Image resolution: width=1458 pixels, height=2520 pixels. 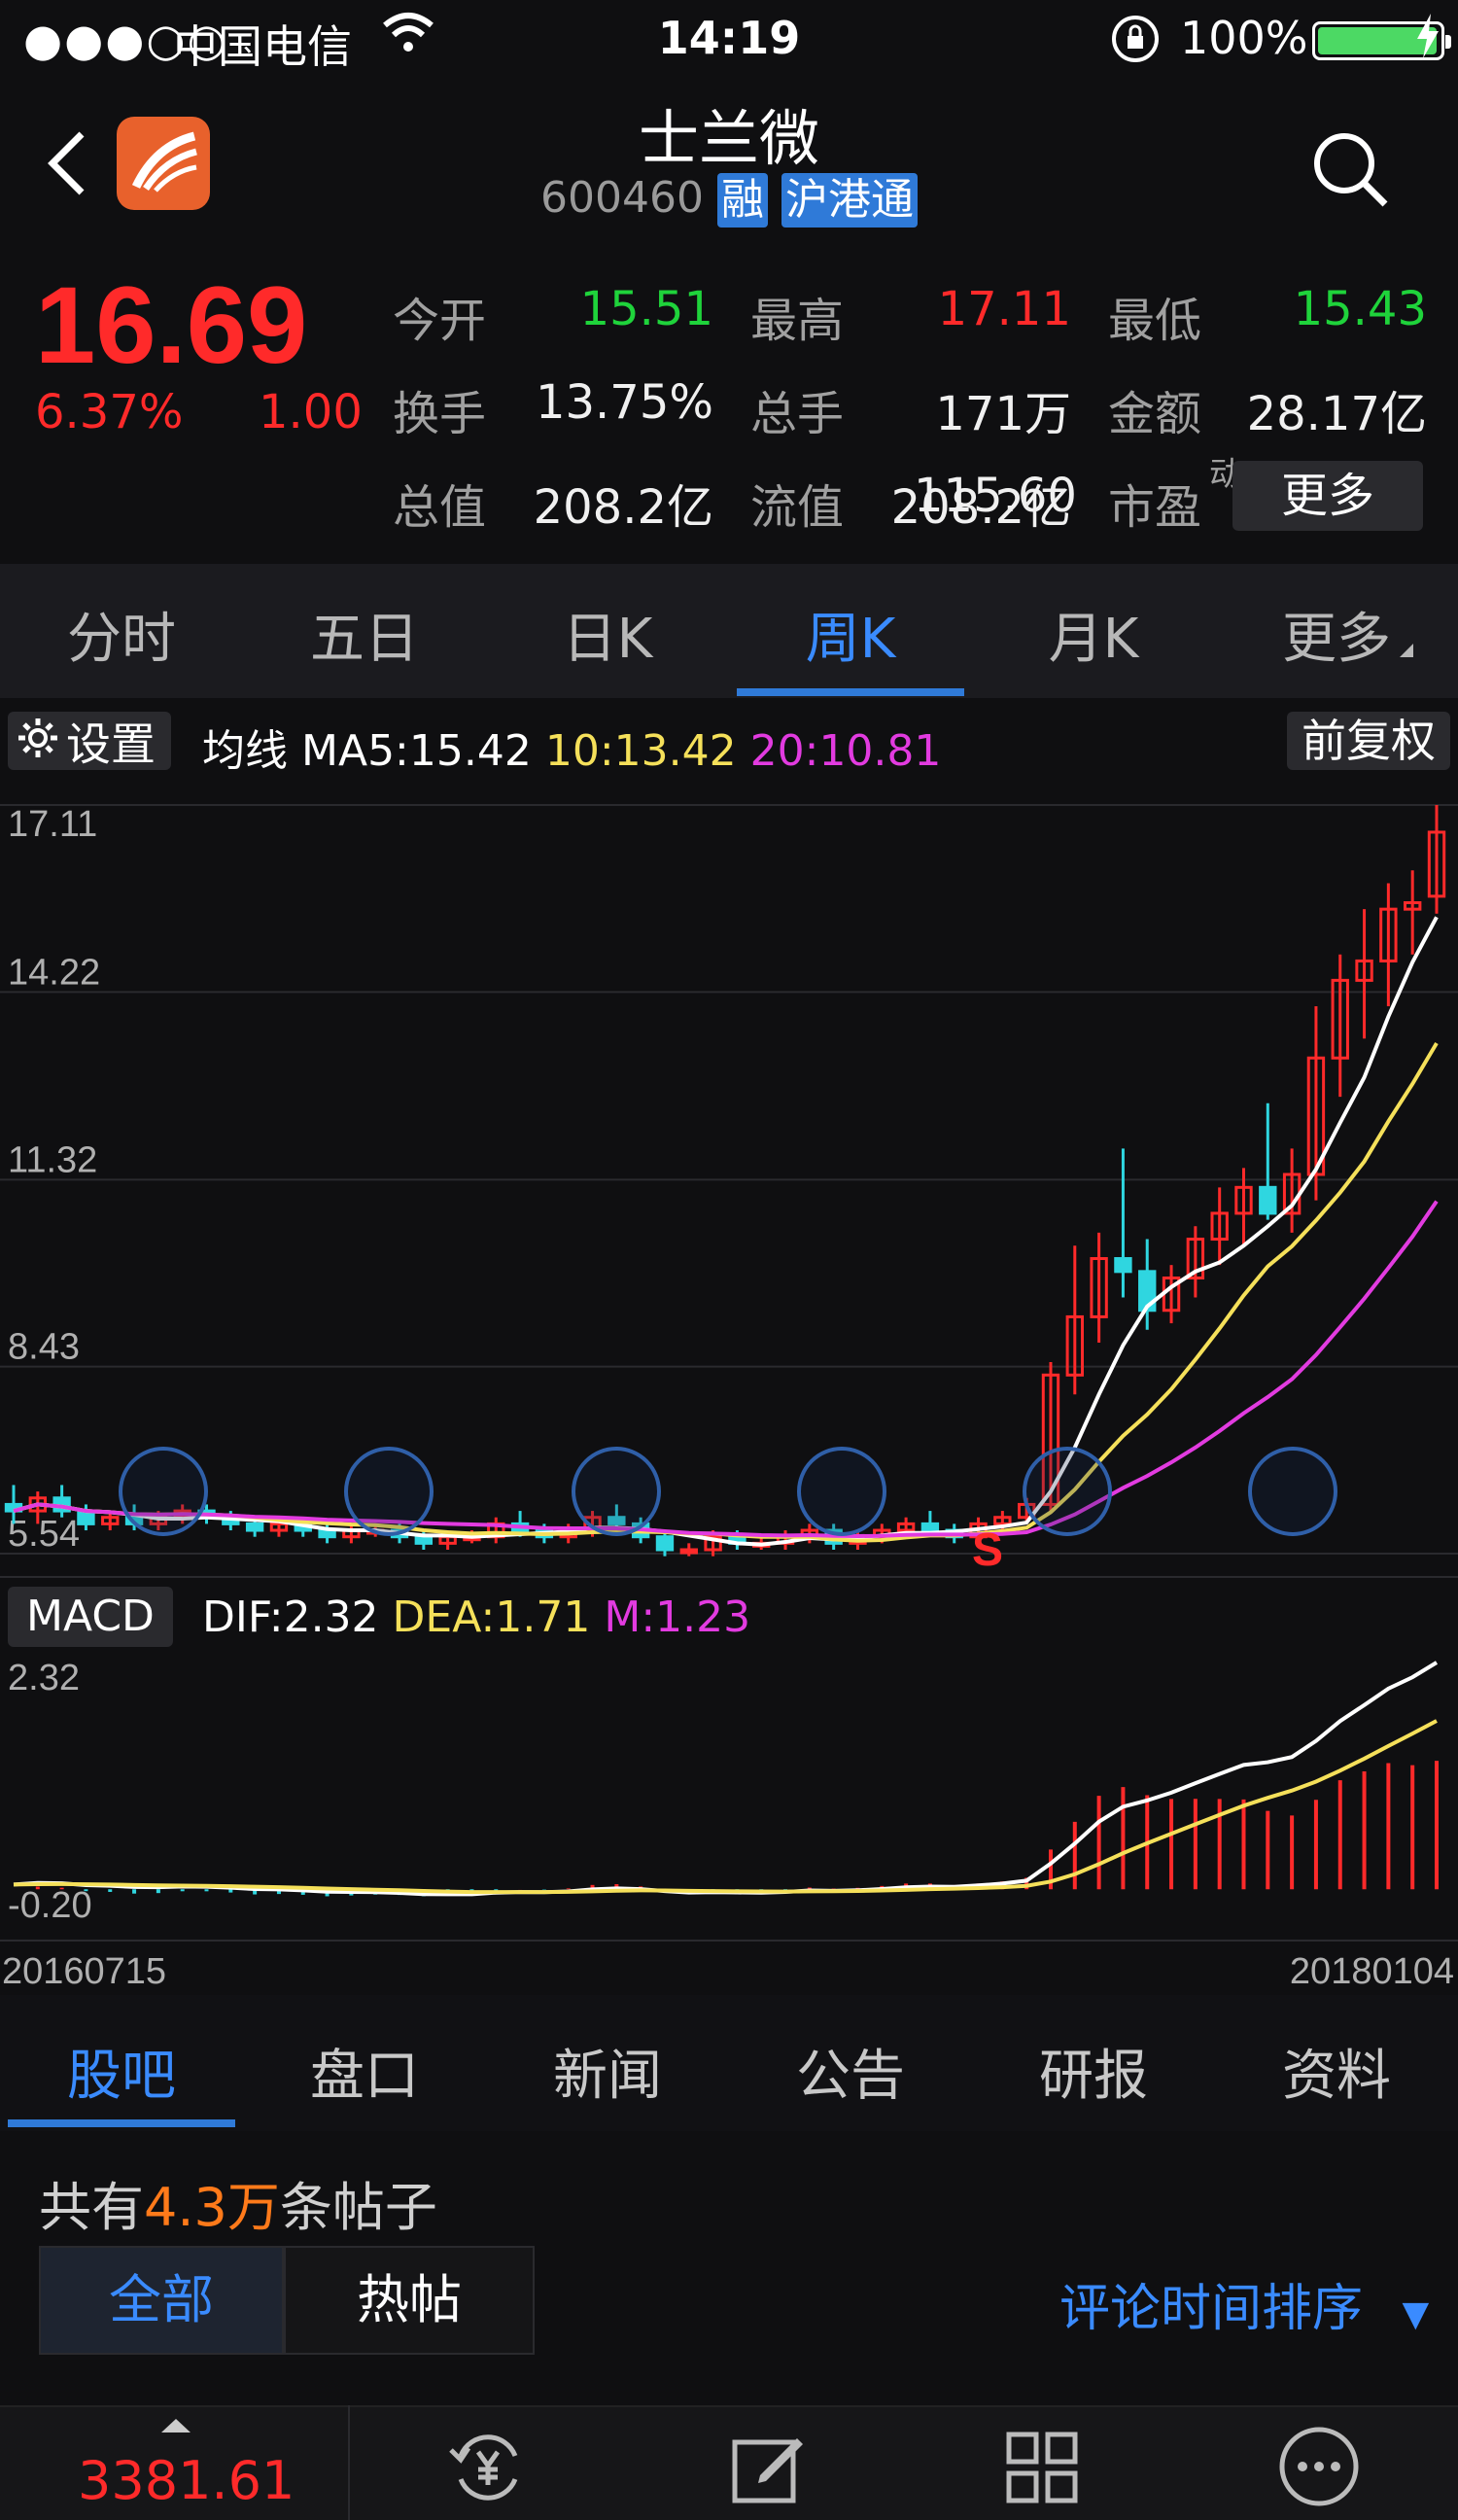 I want to click on macd-tick-label: -0.20, so click(x=50, y=1905).